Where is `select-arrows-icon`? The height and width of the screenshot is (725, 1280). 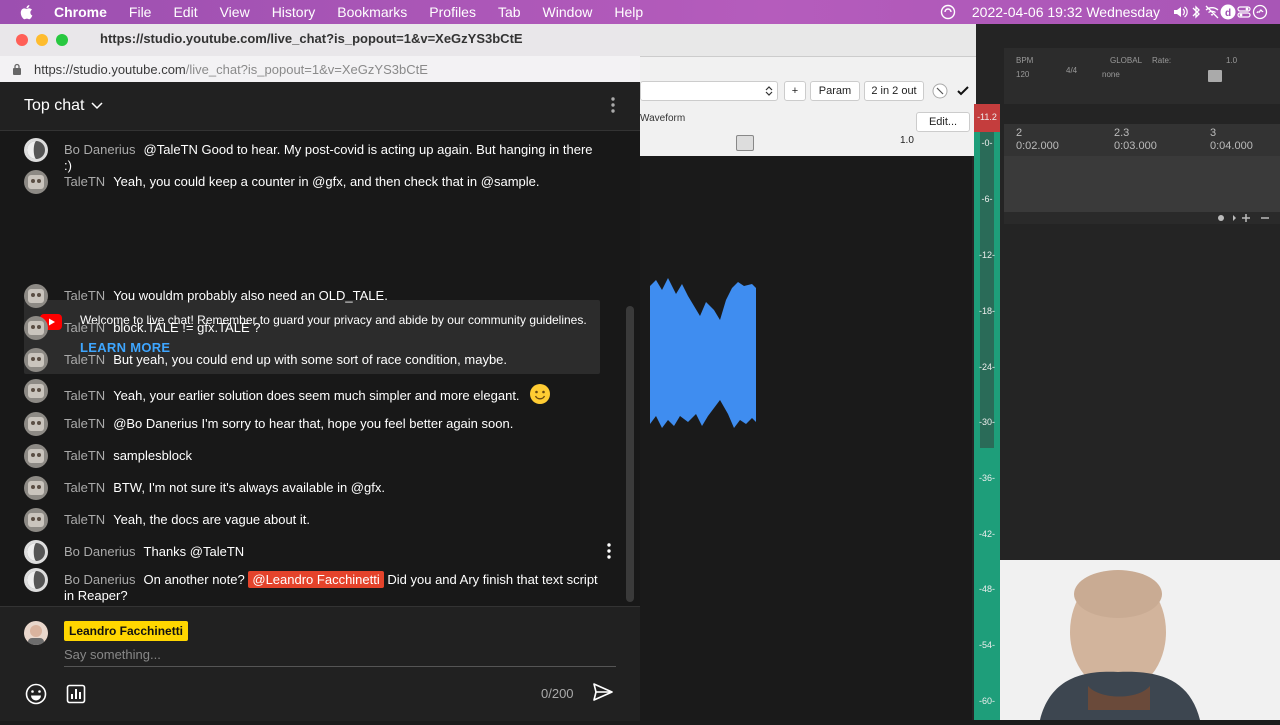 select-arrows-icon is located at coordinates (769, 91).